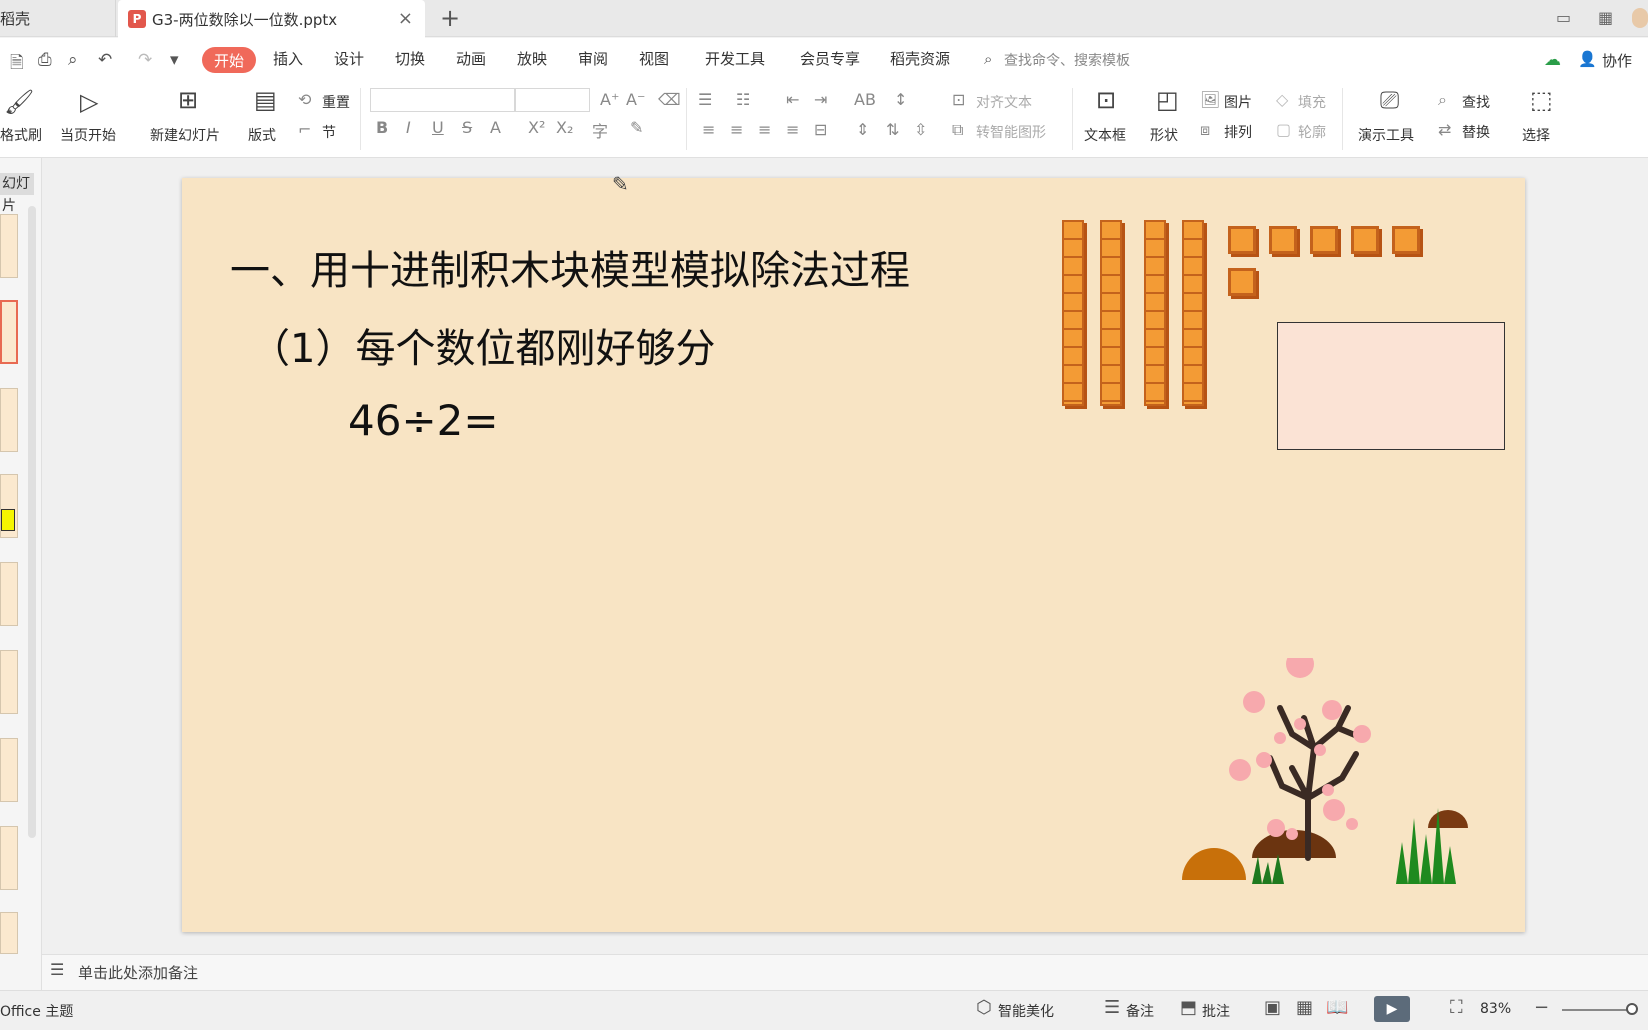  I want to click on align-center-icon: ≡, so click(736, 129).